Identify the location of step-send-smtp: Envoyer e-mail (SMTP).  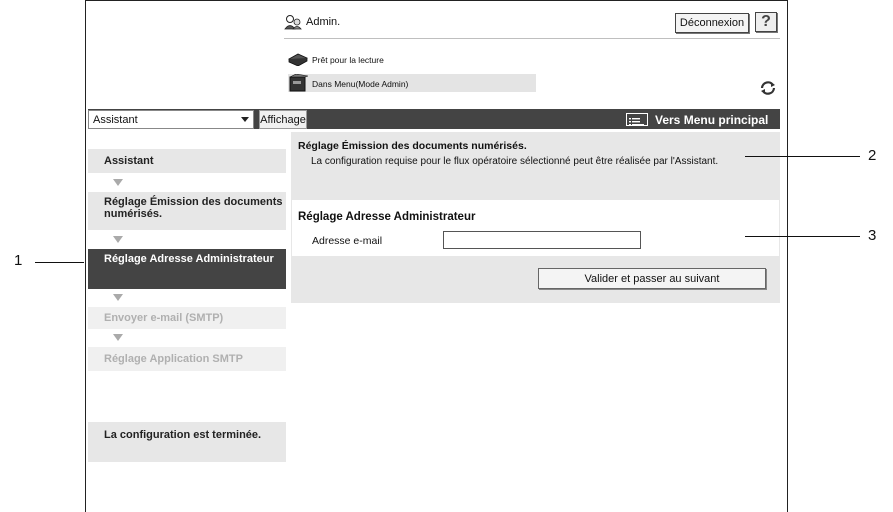
(187, 318).